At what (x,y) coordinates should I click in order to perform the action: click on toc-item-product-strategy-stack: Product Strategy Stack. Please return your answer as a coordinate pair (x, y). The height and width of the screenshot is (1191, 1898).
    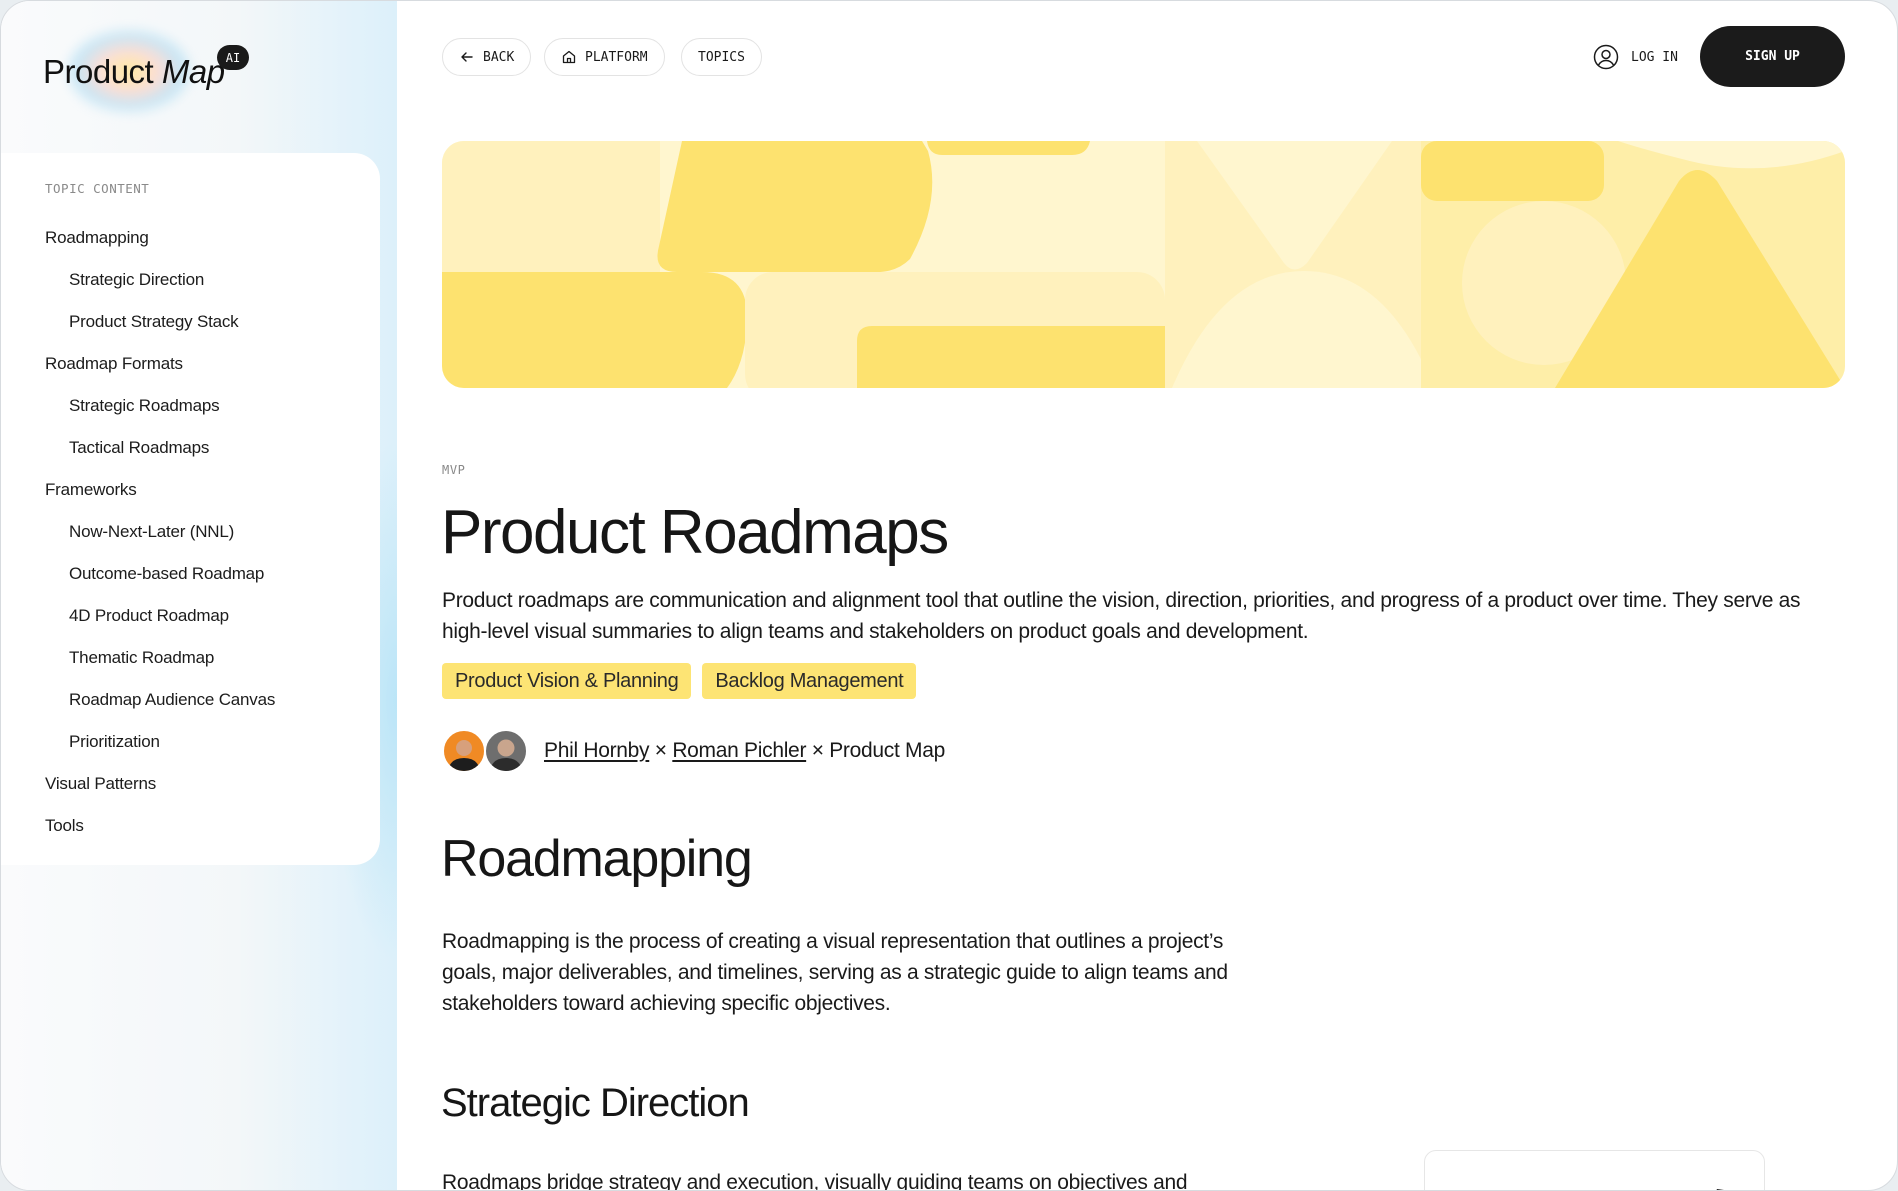
    Looking at the image, I should click on (190, 328).